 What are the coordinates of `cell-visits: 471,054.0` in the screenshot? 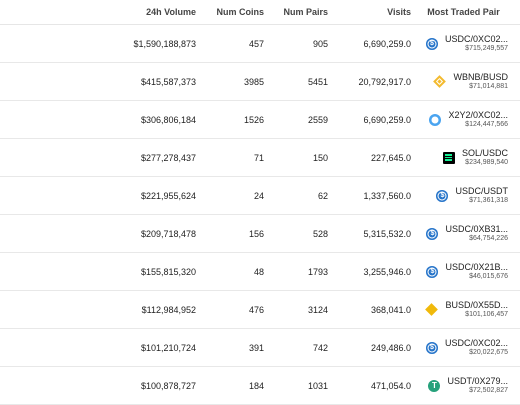 It's located at (373, 385).